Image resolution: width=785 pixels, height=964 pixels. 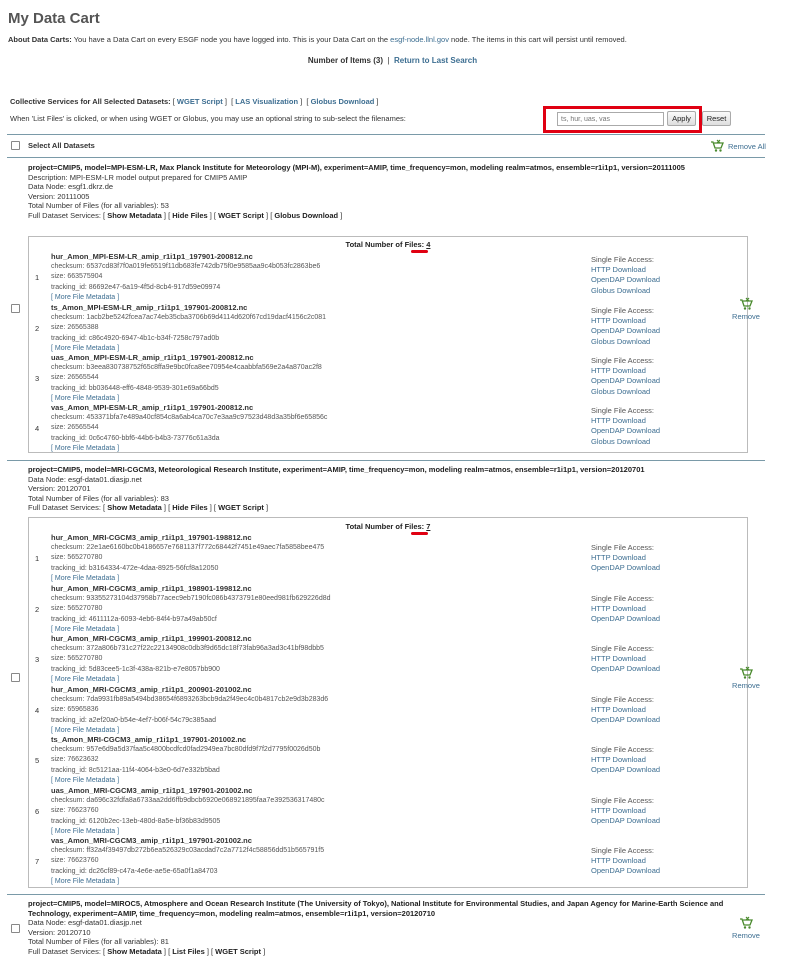 What do you see at coordinates (343, 101) in the screenshot?
I see `collective-globus-link: Globus Download` at bounding box center [343, 101].